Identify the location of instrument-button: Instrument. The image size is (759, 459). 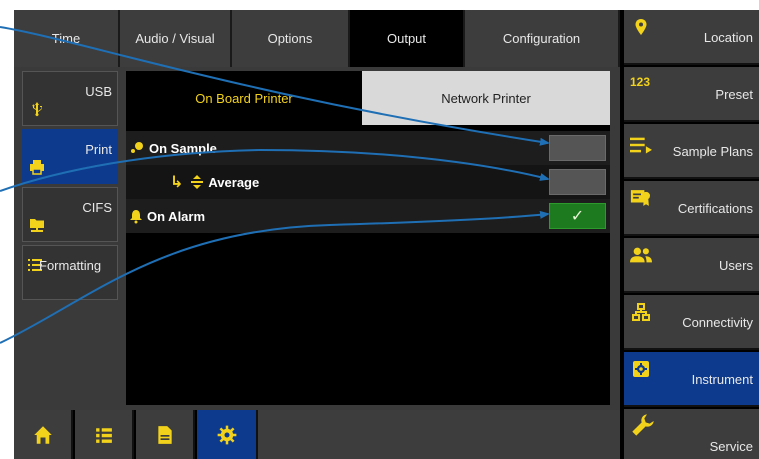
(691, 379).